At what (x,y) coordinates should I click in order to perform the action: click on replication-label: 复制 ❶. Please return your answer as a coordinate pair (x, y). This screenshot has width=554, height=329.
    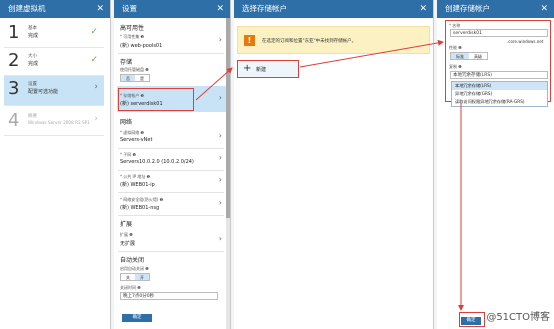
    Looking at the image, I should click on (455, 66).